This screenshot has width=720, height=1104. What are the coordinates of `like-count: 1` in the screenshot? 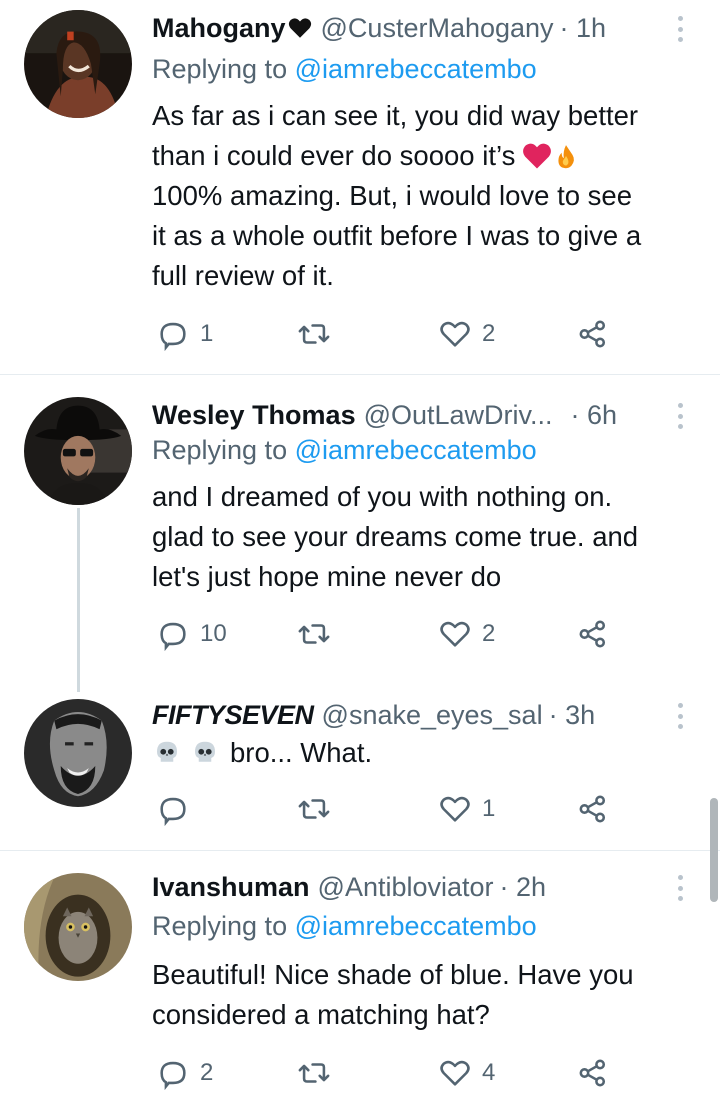 It's located at (489, 808).